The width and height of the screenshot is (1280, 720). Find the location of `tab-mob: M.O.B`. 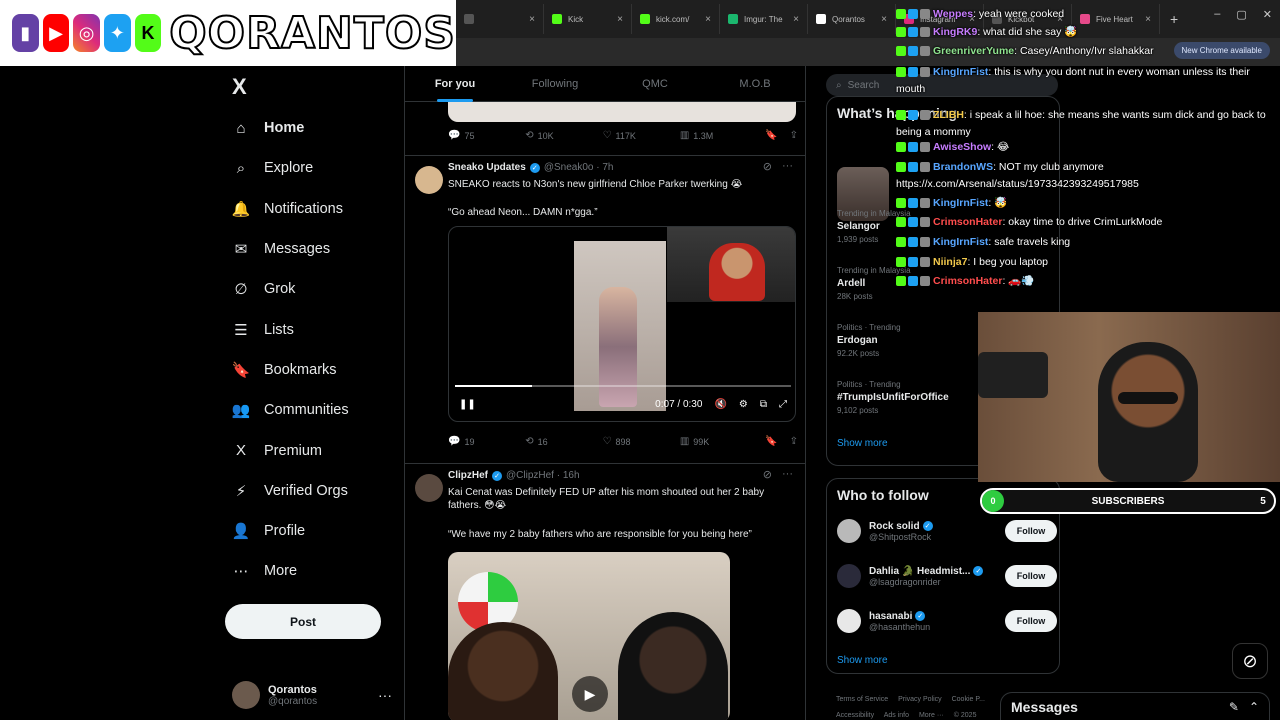

tab-mob: M.O.B is located at coordinates (755, 84).